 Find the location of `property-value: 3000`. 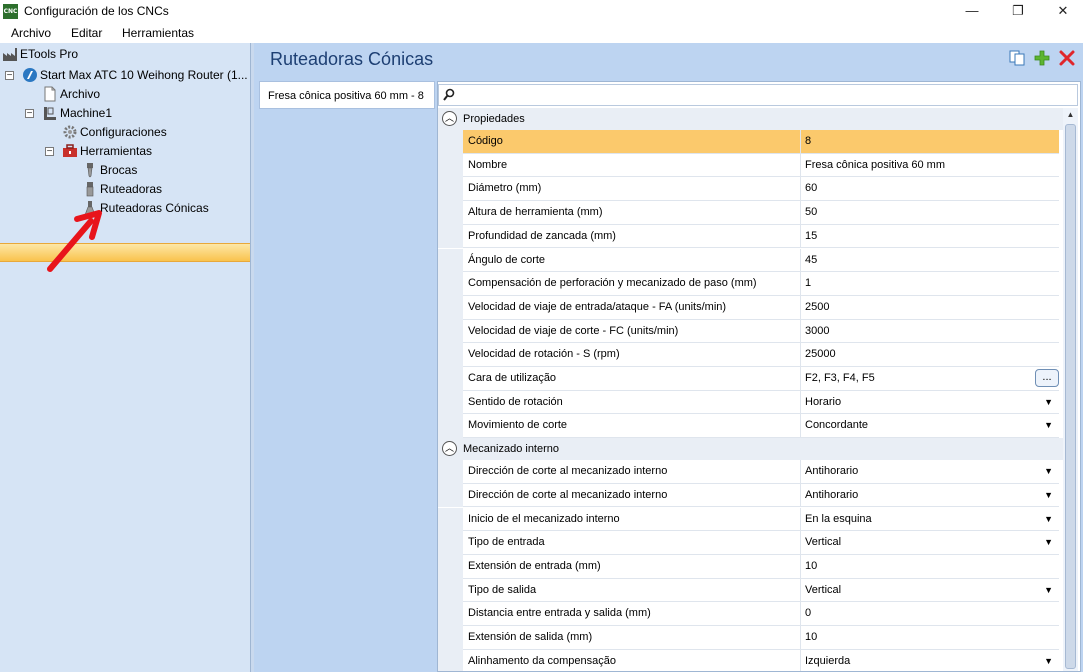

property-value: 3000 is located at coordinates (930, 331).